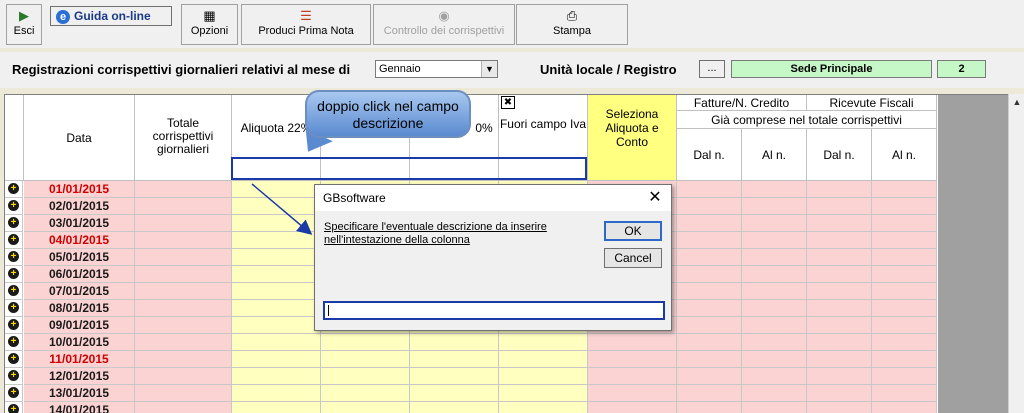  Describe the element at coordinates (633, 231) in the screenshot. I see `ok-button: OK` at that location.